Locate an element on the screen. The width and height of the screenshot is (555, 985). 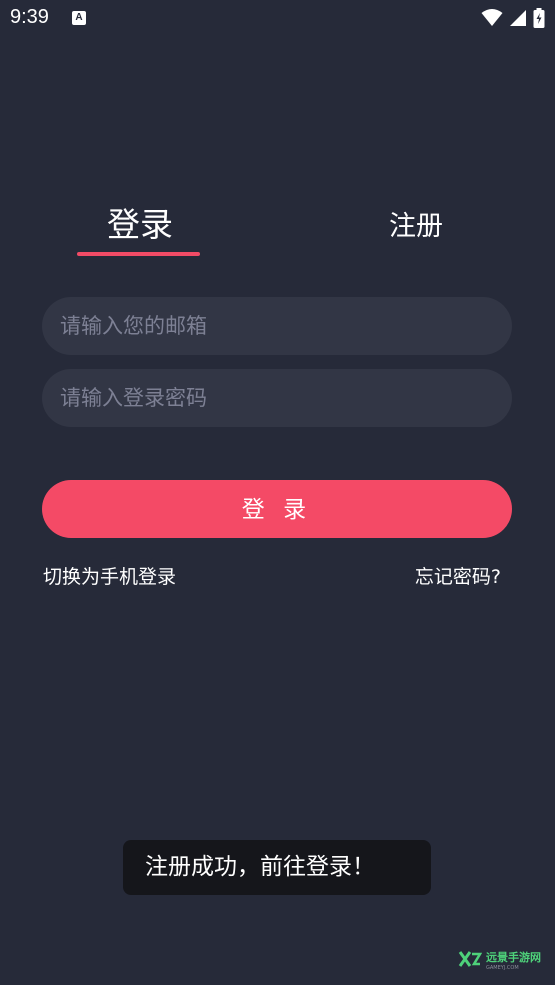
tab-login: 登录 is located at coordinates (140, 222).